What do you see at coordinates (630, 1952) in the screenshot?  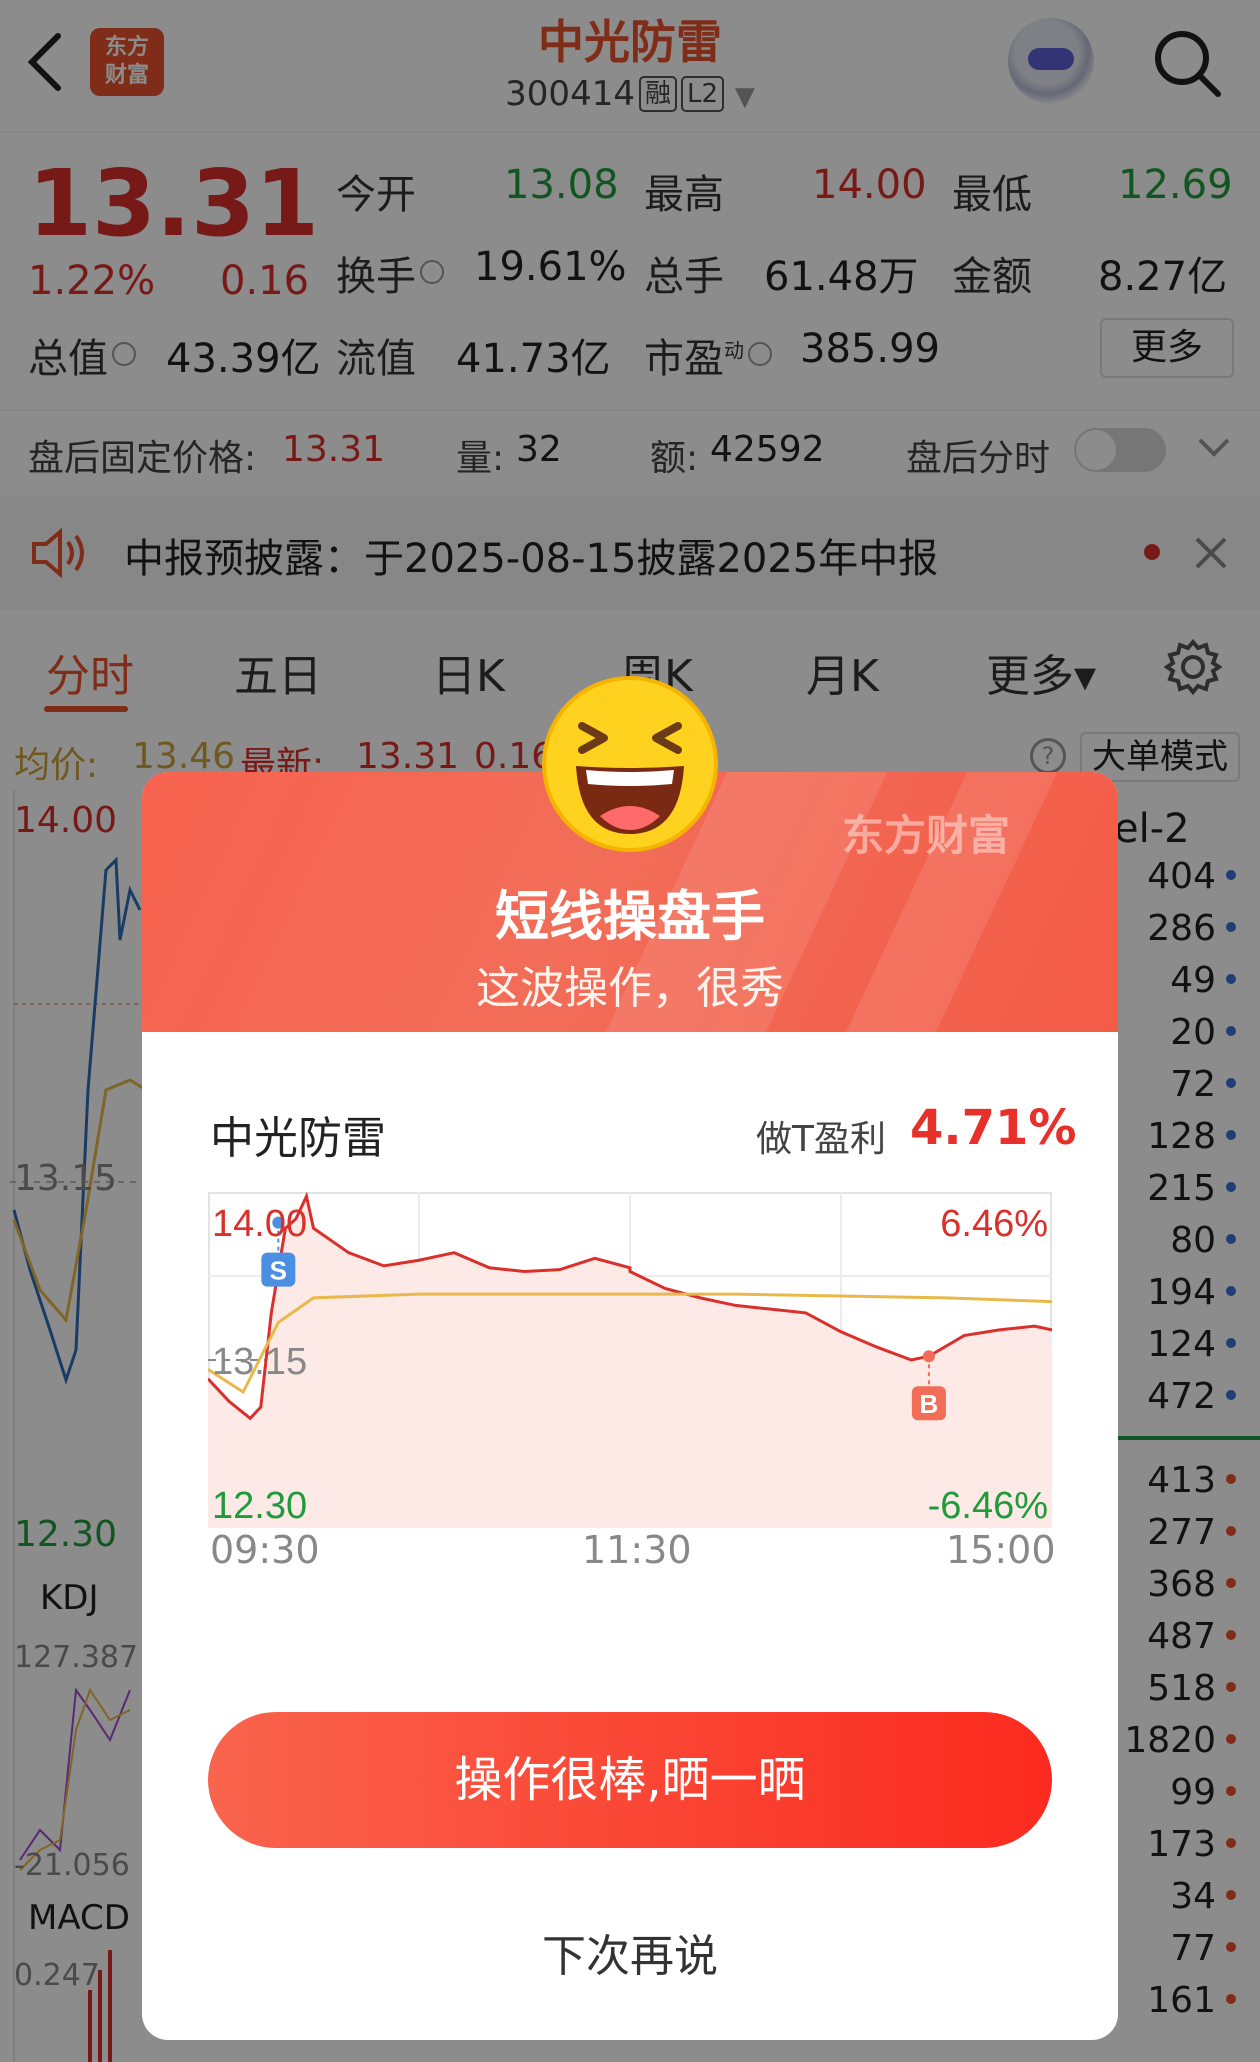 I see `maybe-later-button: 下次再说` at bounding box center [630, 1952].